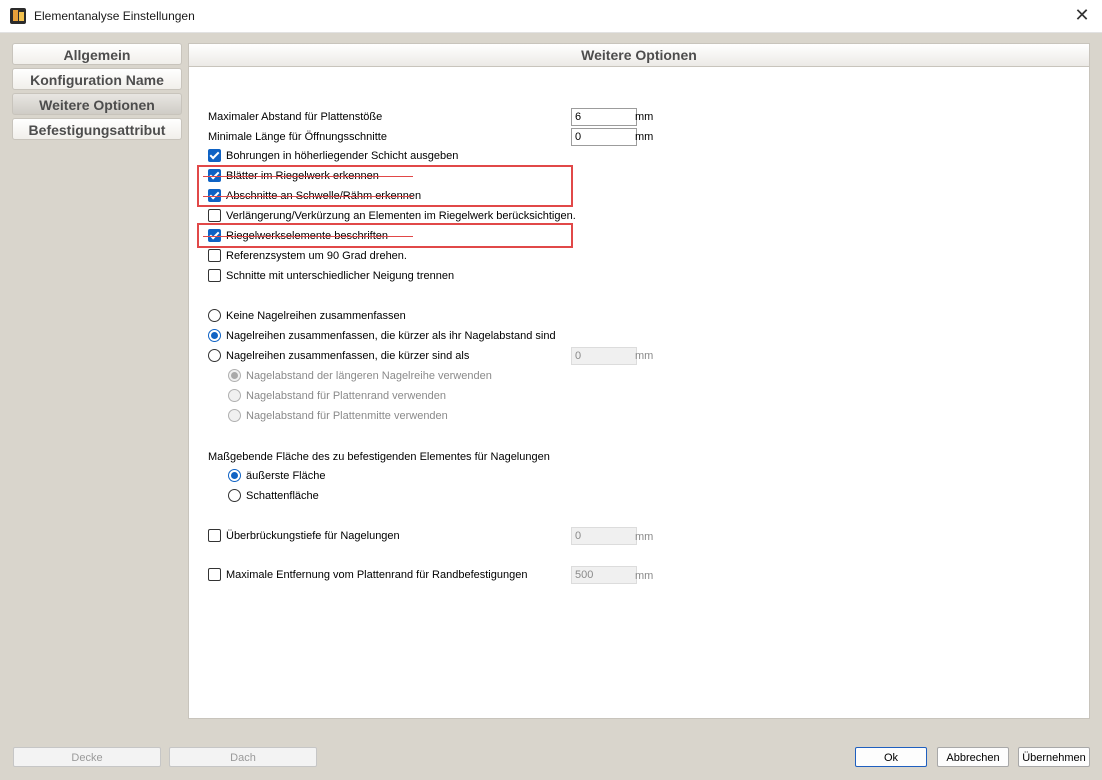  I want to click on ueberbrueckung-unit: mm, so click(644, 537).